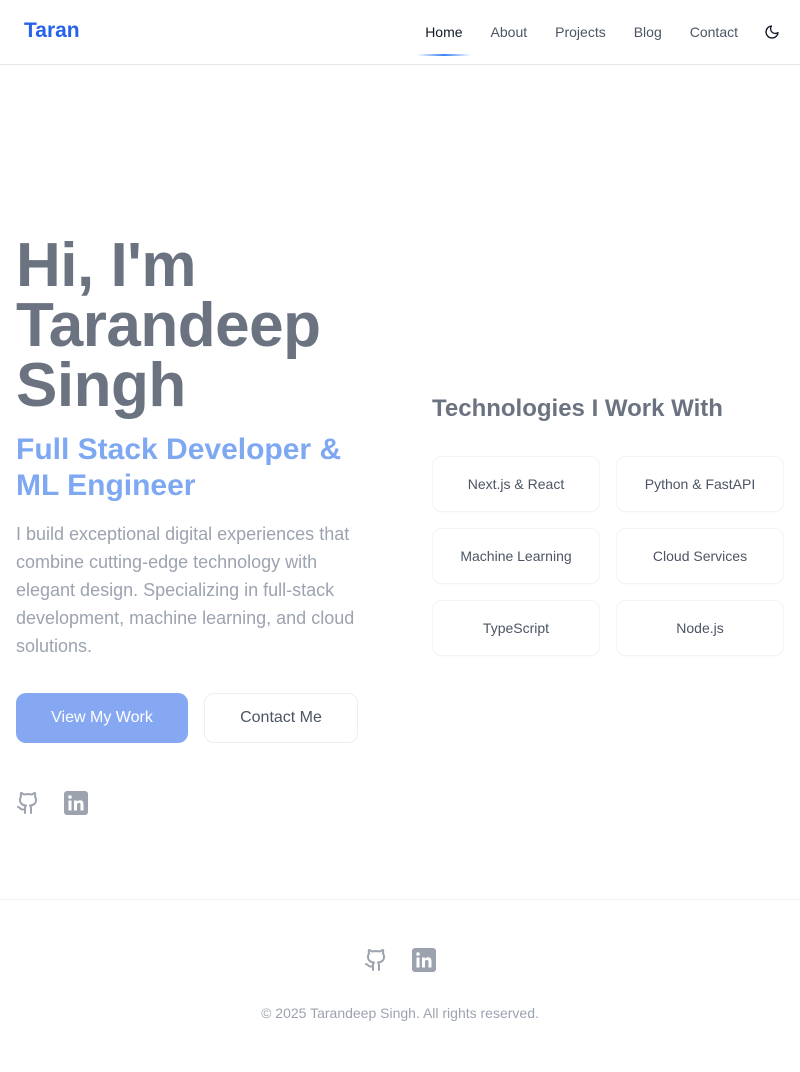  I want to click on hero-subtitle: Full Stack Developer & ML Engineer, so click(206, 468).